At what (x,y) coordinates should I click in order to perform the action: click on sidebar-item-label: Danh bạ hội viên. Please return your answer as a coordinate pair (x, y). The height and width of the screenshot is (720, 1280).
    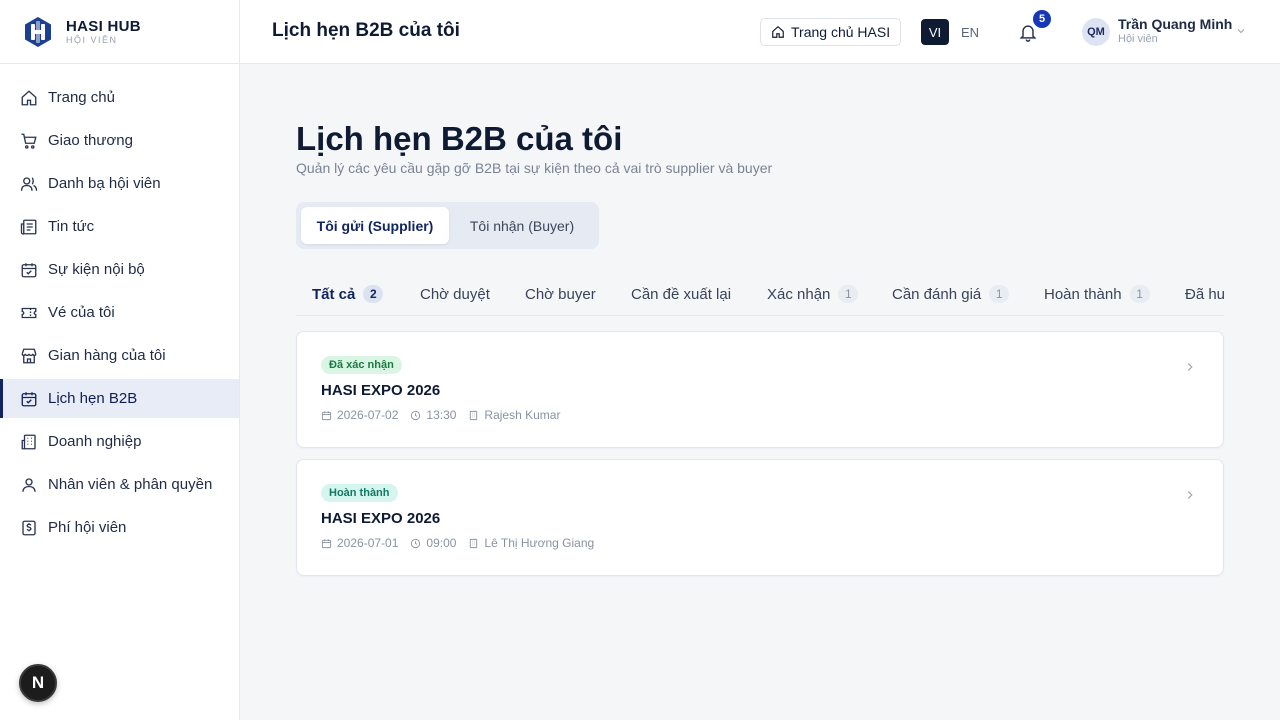
    Looking at the image, I should click on (104, 183).